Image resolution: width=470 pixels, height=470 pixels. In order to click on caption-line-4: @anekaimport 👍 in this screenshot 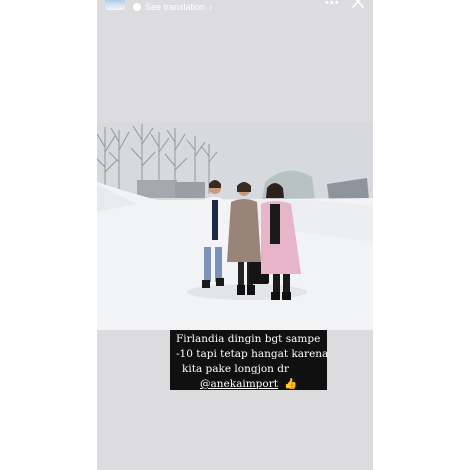, I will do `click(248, 384)`.